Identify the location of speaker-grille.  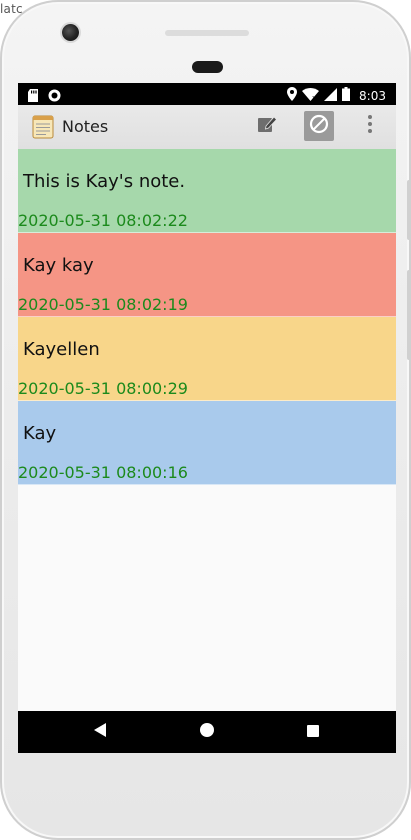
(207, 67).